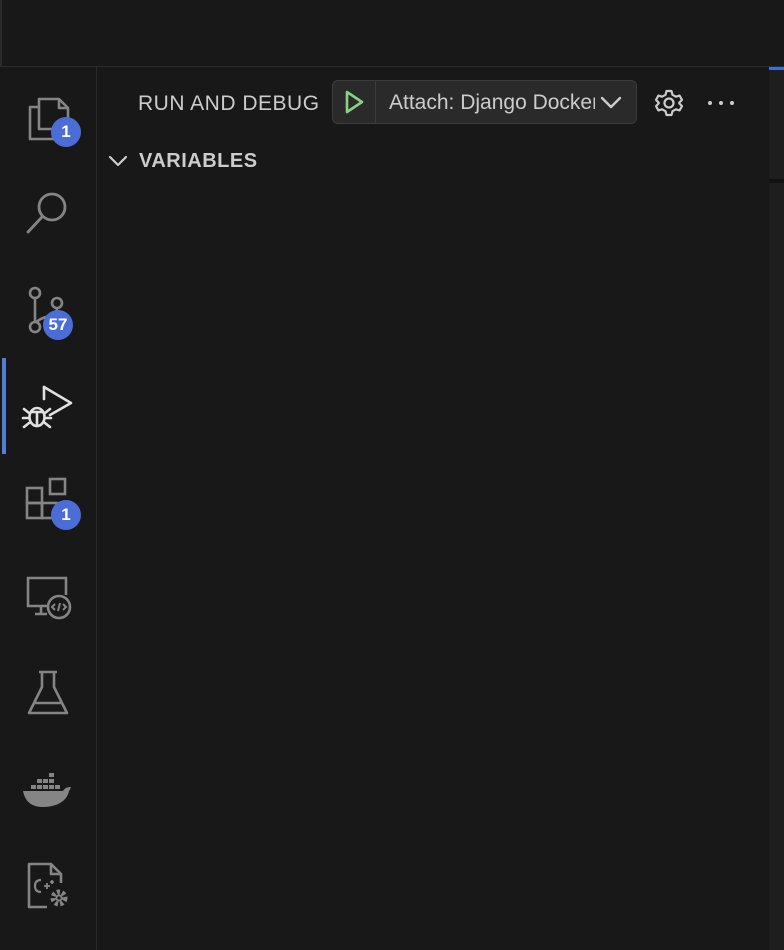 The image size is (784, 950). I want to click on cpp-config-icon, so click(47, 885).